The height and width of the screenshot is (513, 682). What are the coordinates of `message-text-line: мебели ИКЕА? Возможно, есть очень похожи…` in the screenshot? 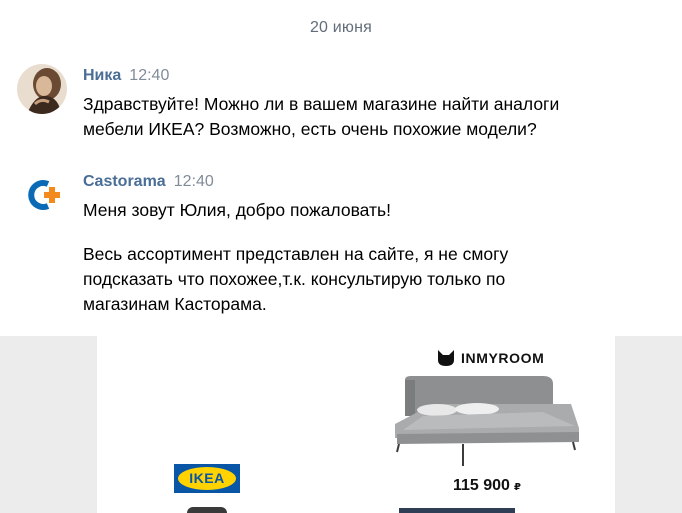 It's located at (310, 129).